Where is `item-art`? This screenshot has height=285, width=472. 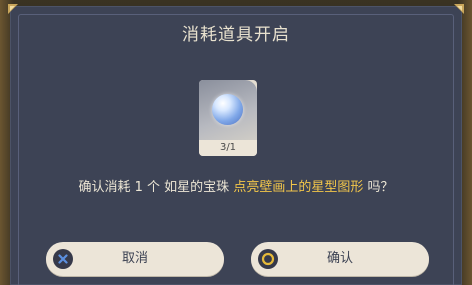 item-art is located at coordinates (228, 110).